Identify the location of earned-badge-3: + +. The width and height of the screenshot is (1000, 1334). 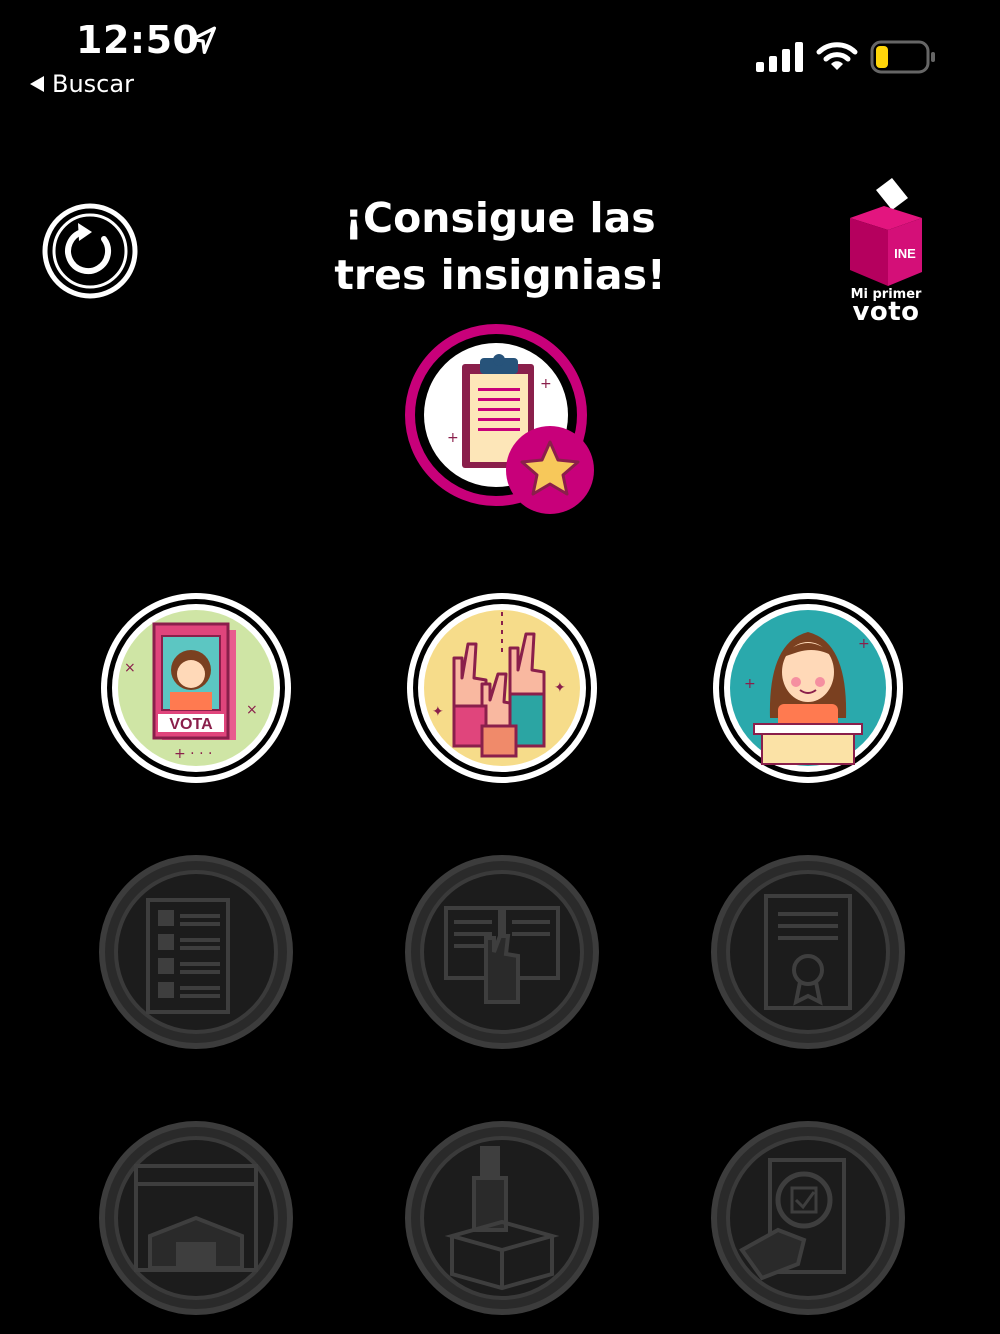
(808, 688).